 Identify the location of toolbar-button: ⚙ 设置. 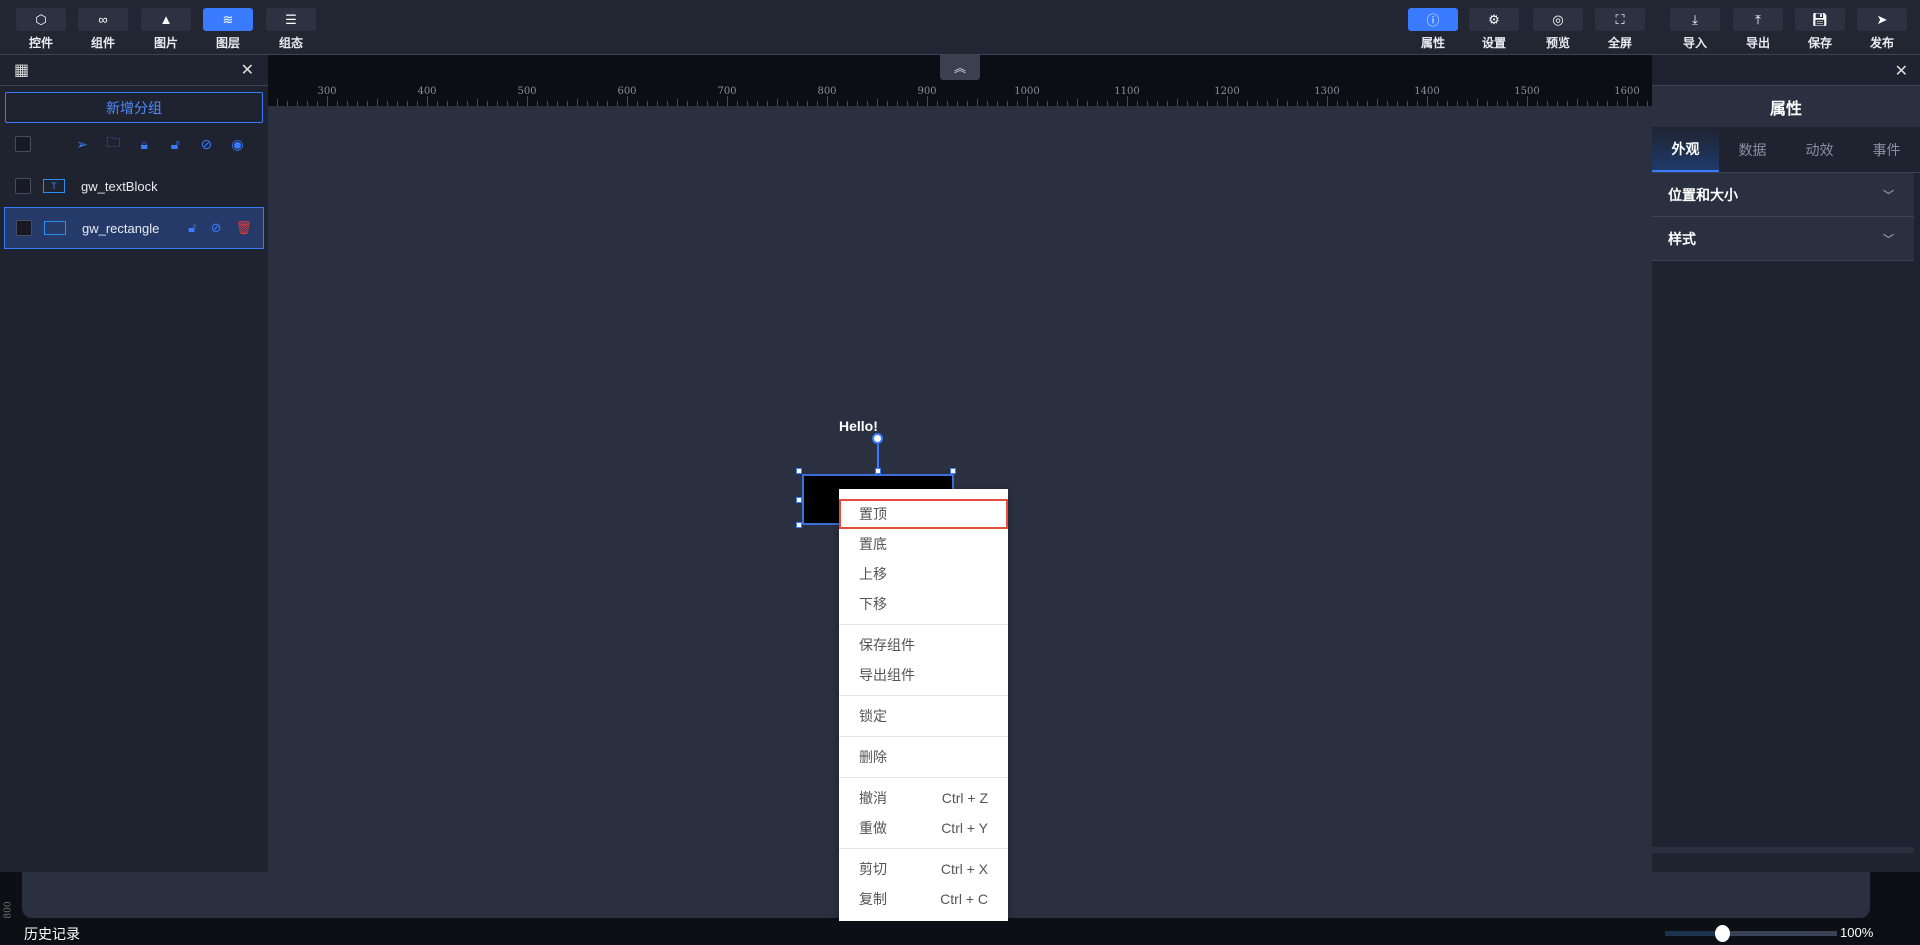
(1494, 29).